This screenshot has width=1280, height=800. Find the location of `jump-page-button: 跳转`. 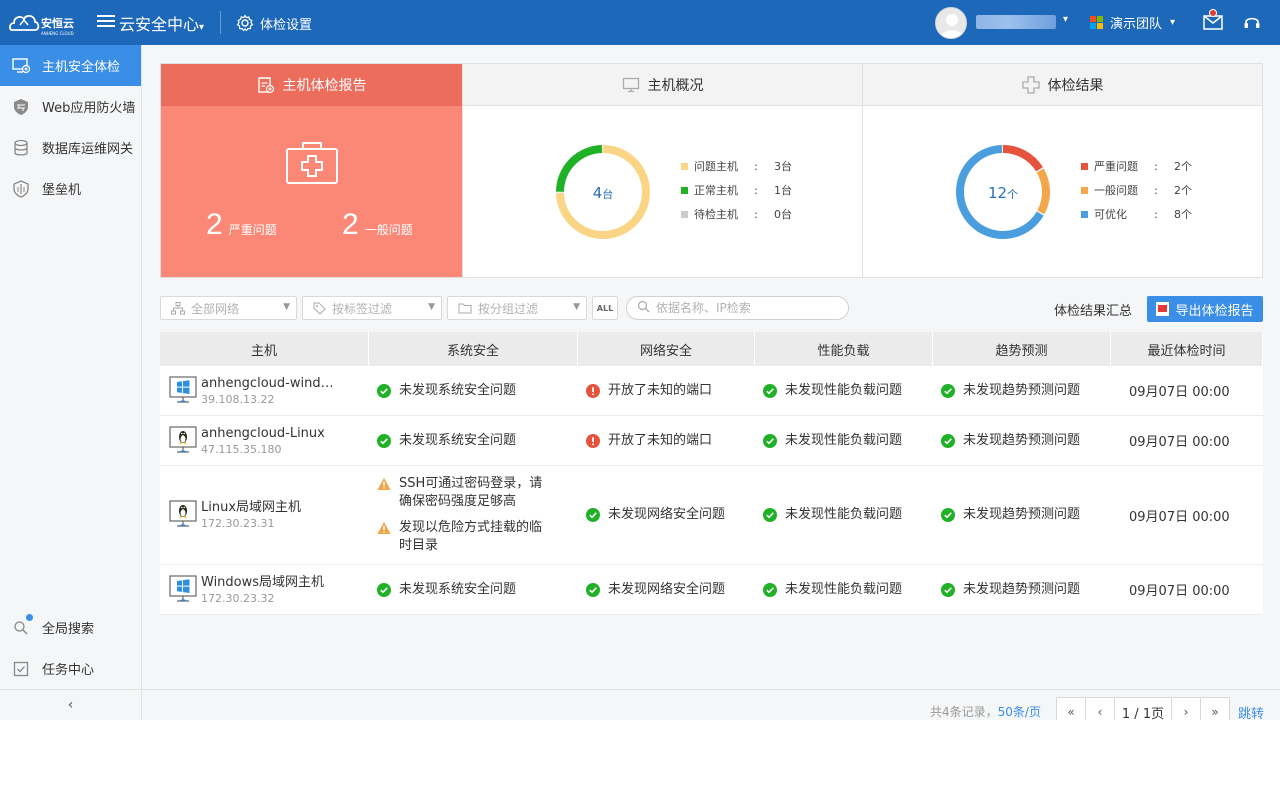

jump-page-button: 跳转 is located at coordinates (1251, 711).